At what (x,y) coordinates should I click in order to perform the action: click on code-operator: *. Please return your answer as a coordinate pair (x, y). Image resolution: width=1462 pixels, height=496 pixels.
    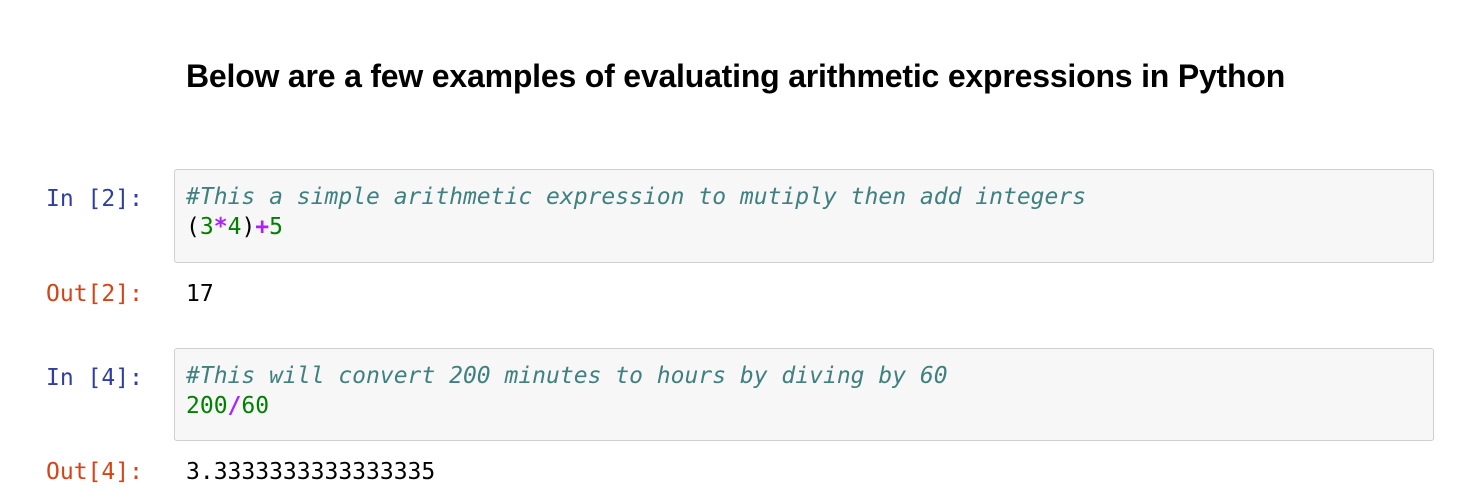
    Looking at the image, I should click on (220, 227).